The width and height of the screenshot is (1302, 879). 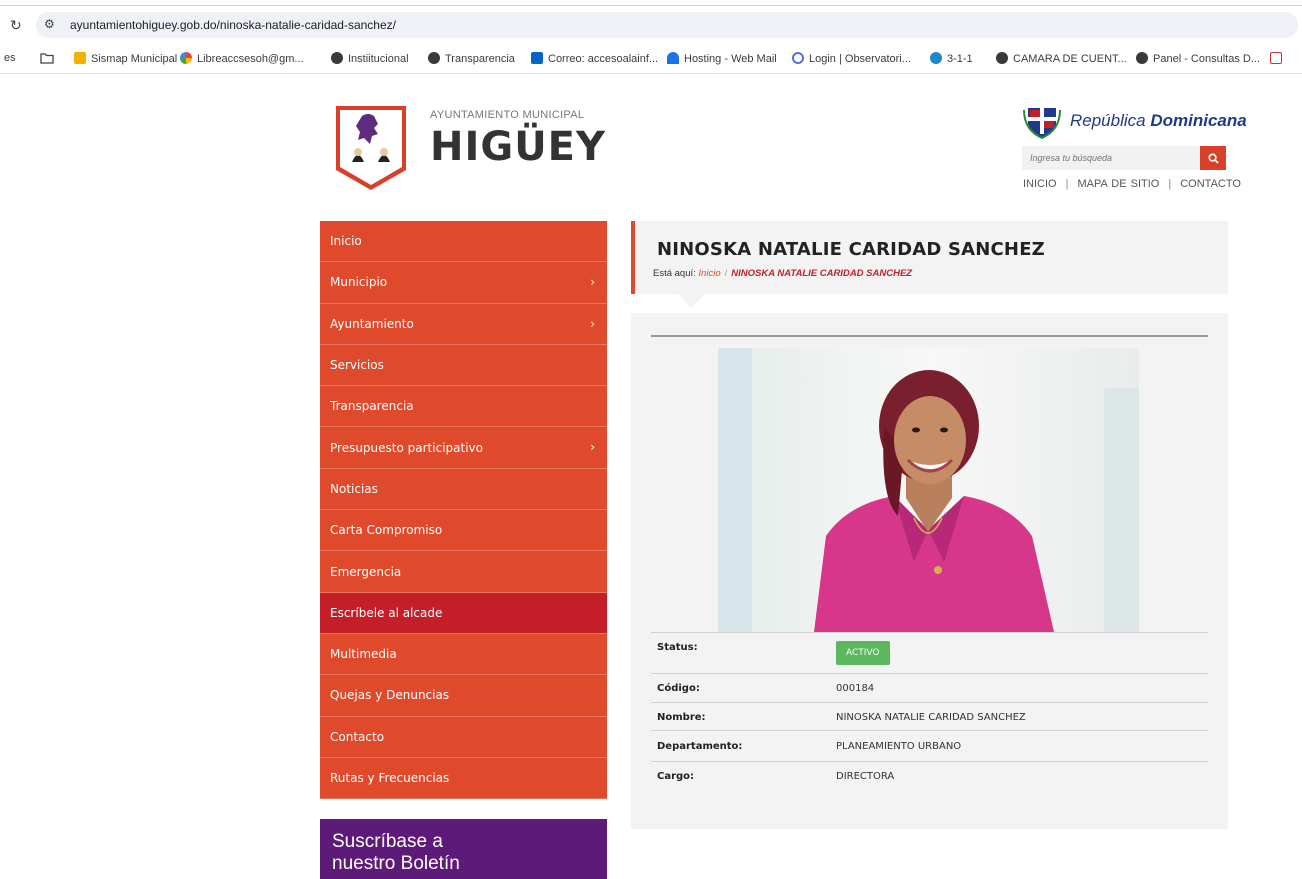 I want to click on bookmark-311: 3-1-1, so click(x=951, y=58).